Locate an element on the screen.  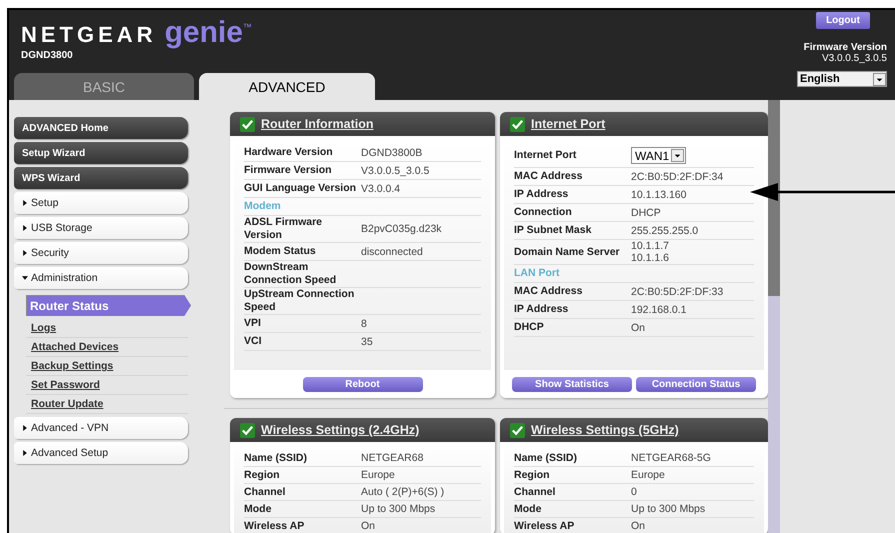
field-label: Connection is located at coordinates (543, 212).